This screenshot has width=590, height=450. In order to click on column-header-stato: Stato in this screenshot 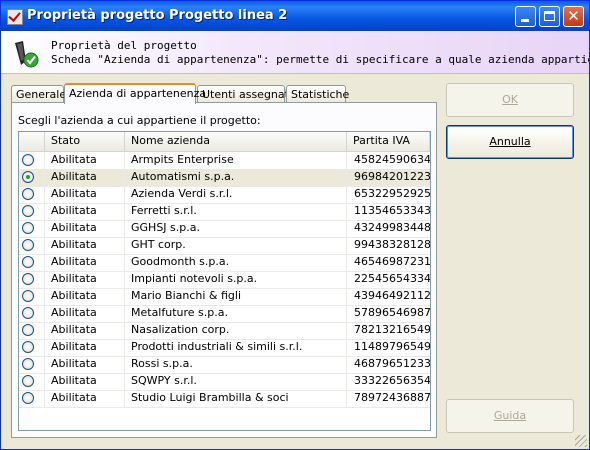, I will do `click(85, 141)`.